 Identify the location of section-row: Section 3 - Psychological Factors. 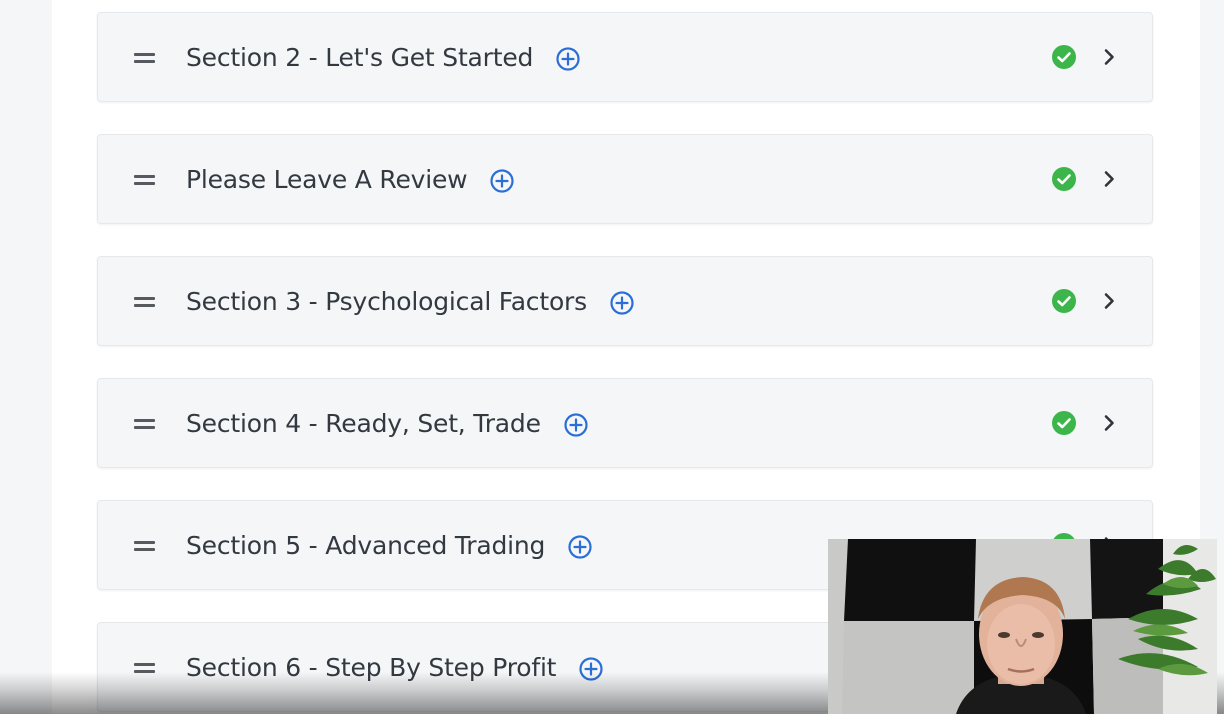
(625, 301).